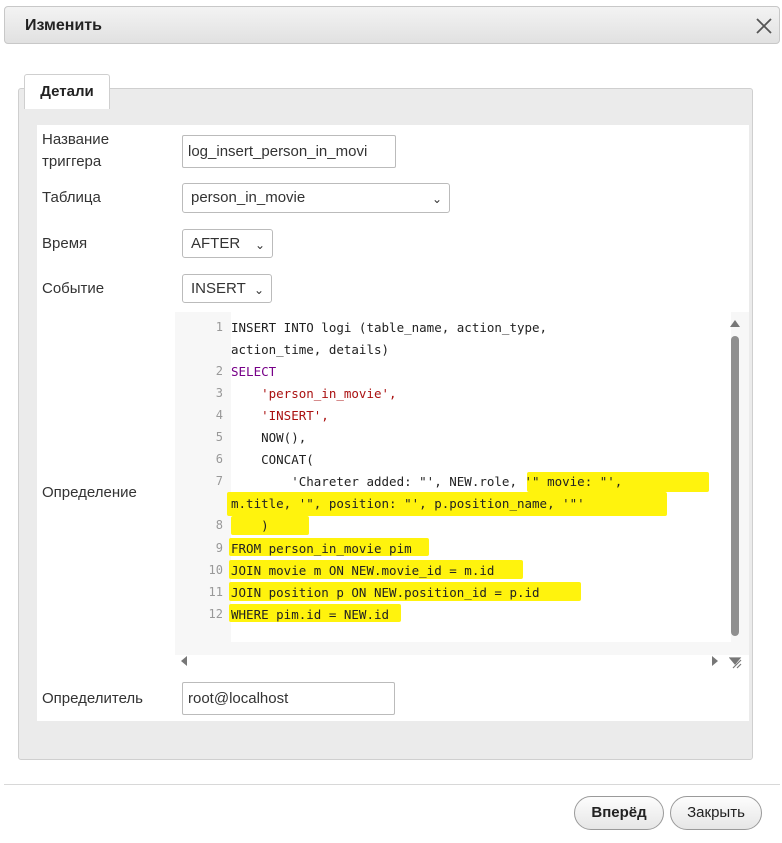  What do you see at coordinates (199, 482) in the screenshot?
I see `editor-gutter: 1 2 3 4 5 6 7 8 9 10 11 12` at bounding box center [199, 482].